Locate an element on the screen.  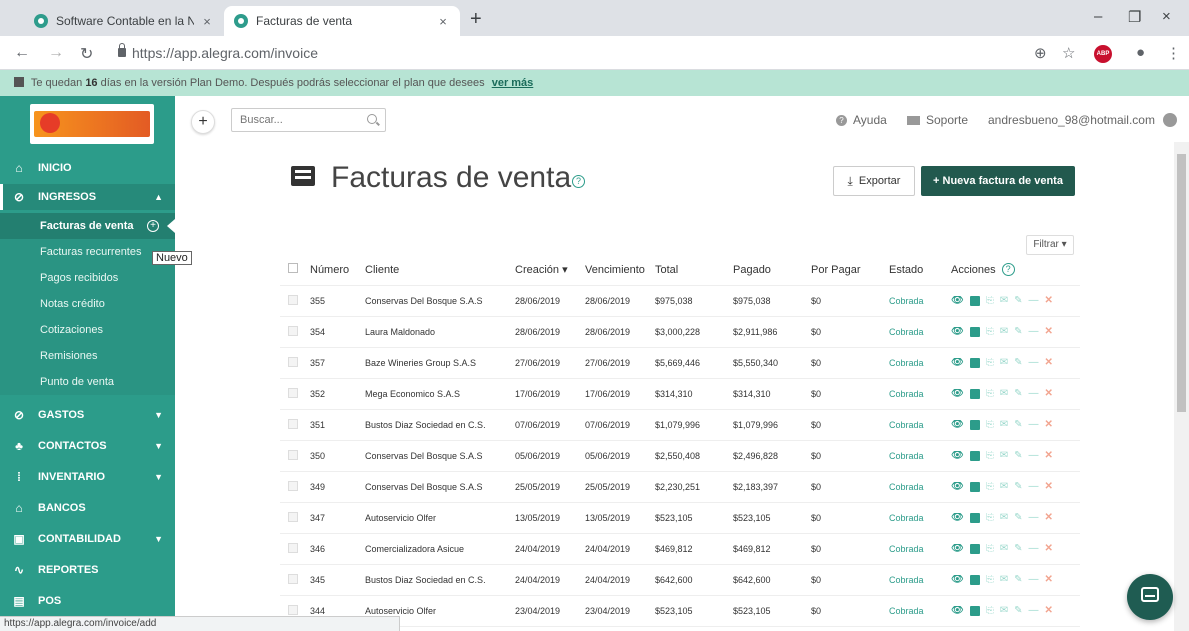
add-invoice-icon: + is located at coordinates (153, 226).